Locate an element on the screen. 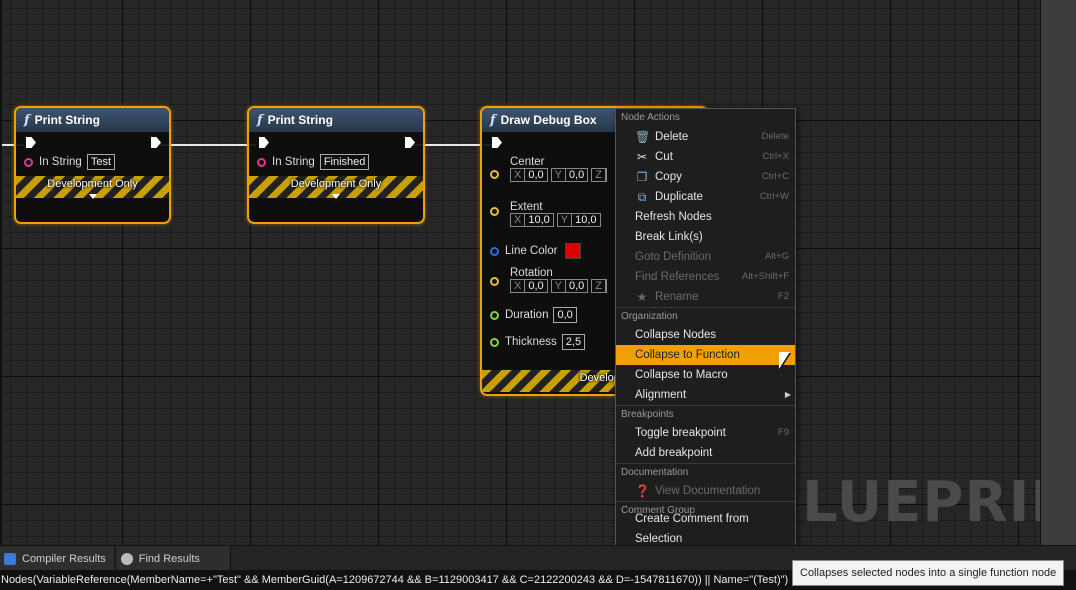  section-organization: Organization is located at coordinates (705, 316).